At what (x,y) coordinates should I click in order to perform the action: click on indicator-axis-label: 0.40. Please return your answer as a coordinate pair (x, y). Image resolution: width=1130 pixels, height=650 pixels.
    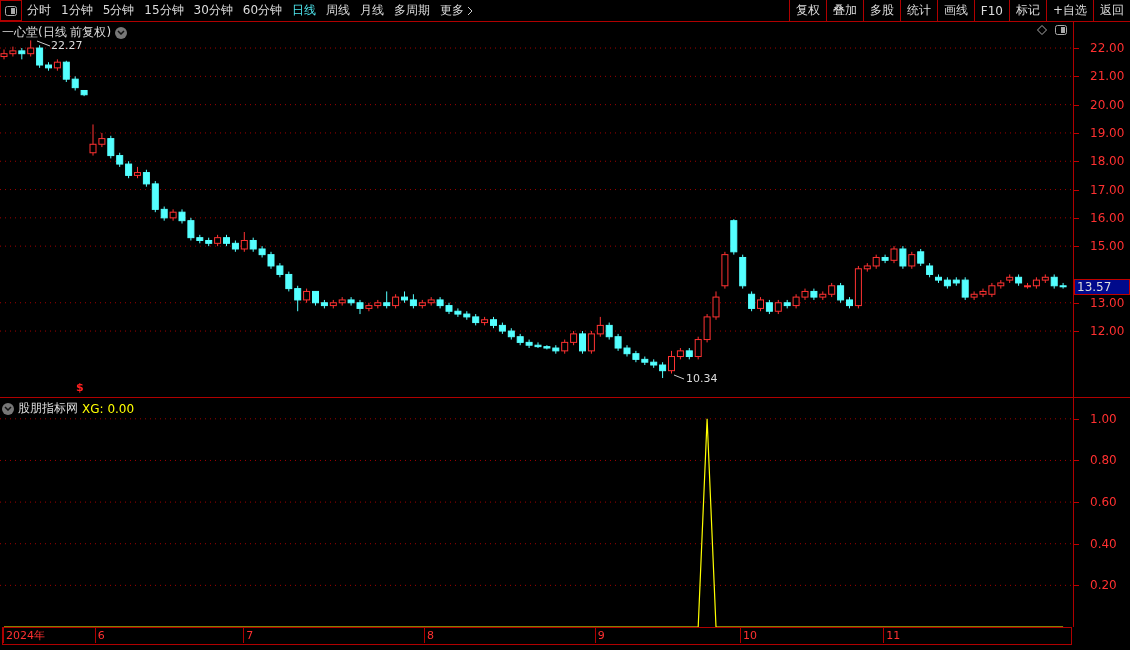
    Looking at the image, I should click on (1103, 543).